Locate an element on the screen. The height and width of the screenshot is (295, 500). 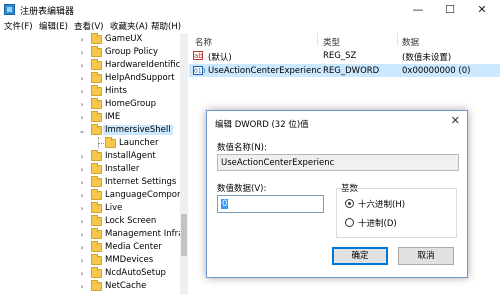
tree-item-label: Media Center is located at coordinates (133, 247).